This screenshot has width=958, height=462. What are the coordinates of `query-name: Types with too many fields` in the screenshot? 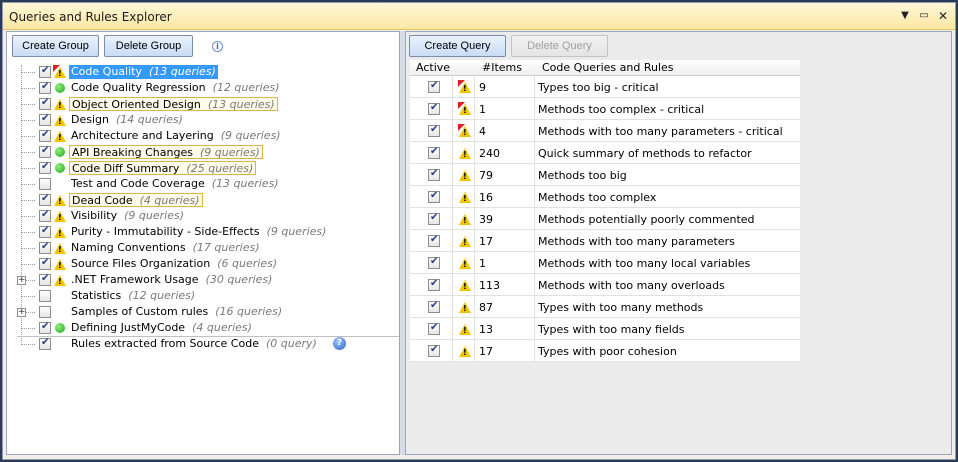 It's located at (611, 329).